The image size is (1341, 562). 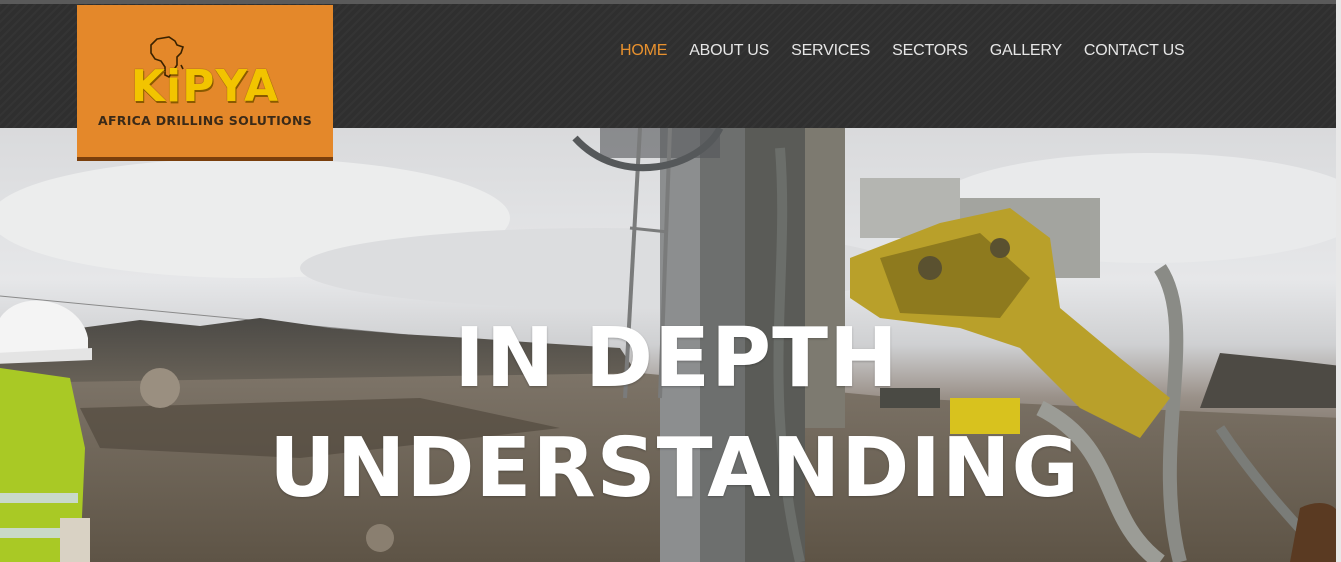 What do you see at coordinates (930, 51) in the screenshot?
I see `nav-sectors: SECTORS` at bounding box center [930, 51].